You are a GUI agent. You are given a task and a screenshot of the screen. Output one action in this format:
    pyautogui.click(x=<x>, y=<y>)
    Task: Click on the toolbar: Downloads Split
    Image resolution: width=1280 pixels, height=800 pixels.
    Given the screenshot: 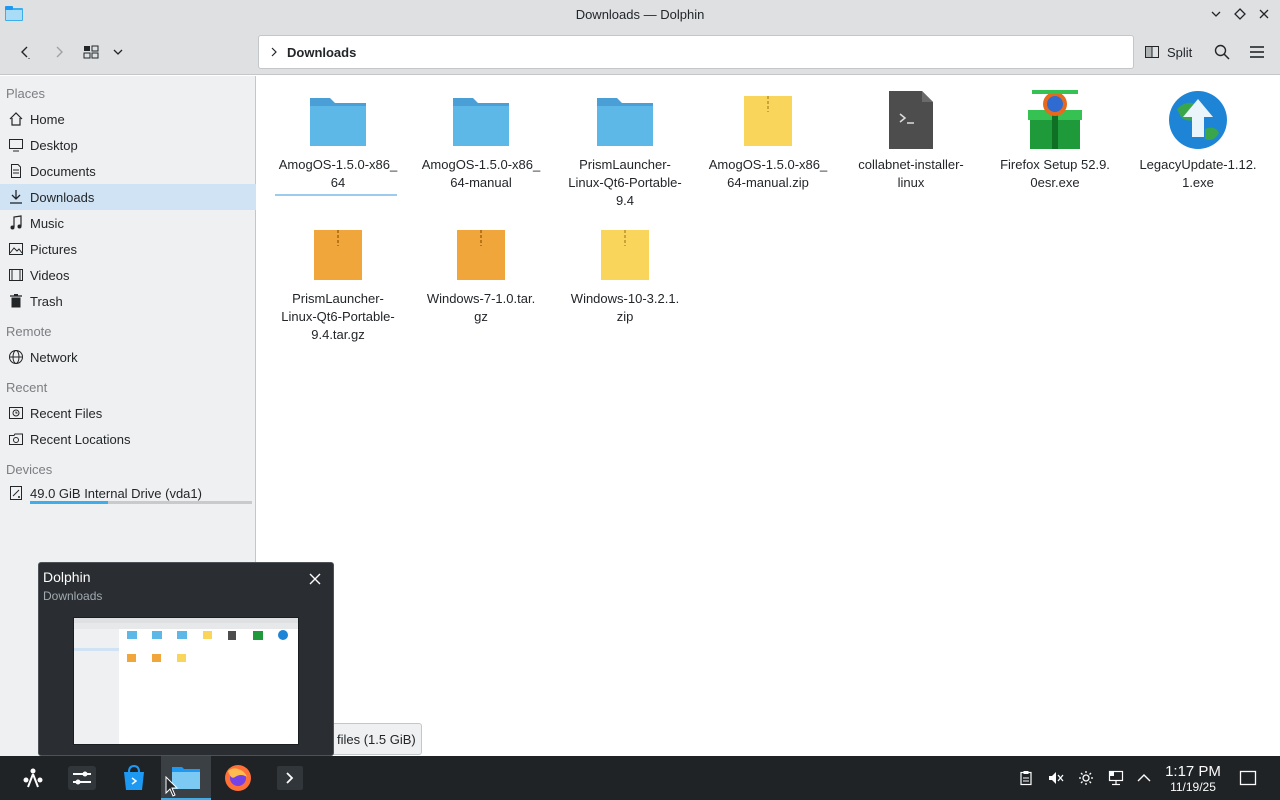 What is the action you would take?
    pyautogui.click(x=640, y=52)
    